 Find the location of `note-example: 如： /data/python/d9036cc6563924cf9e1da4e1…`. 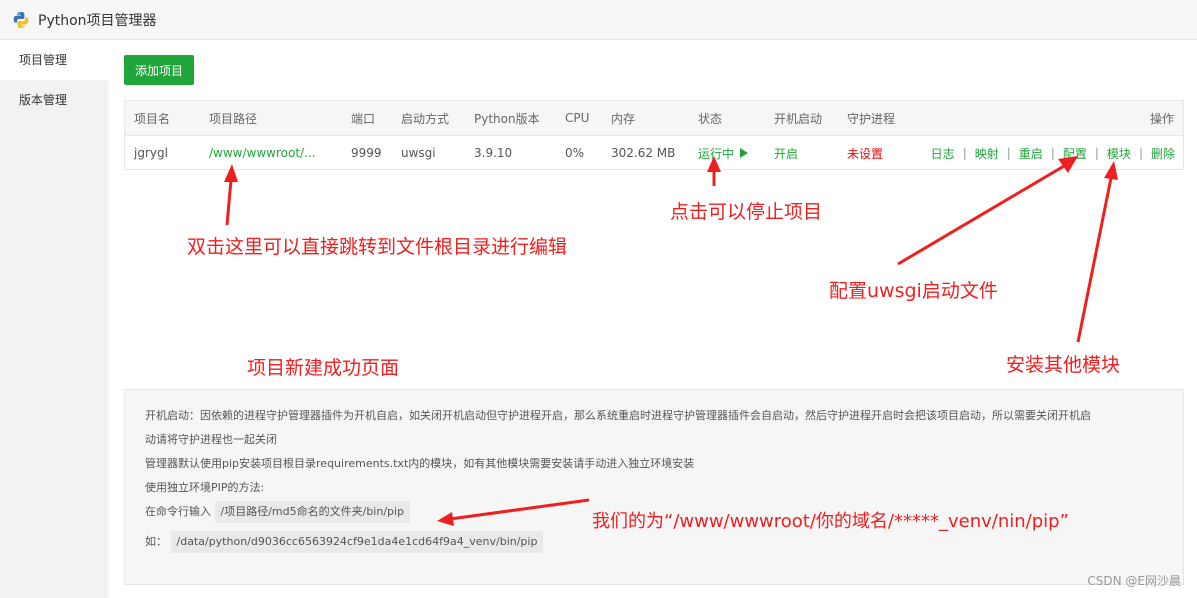

note-example: 如： /data/python/d9036cc6563924cf9e1da4e1… is located at coordinates (664, 542).